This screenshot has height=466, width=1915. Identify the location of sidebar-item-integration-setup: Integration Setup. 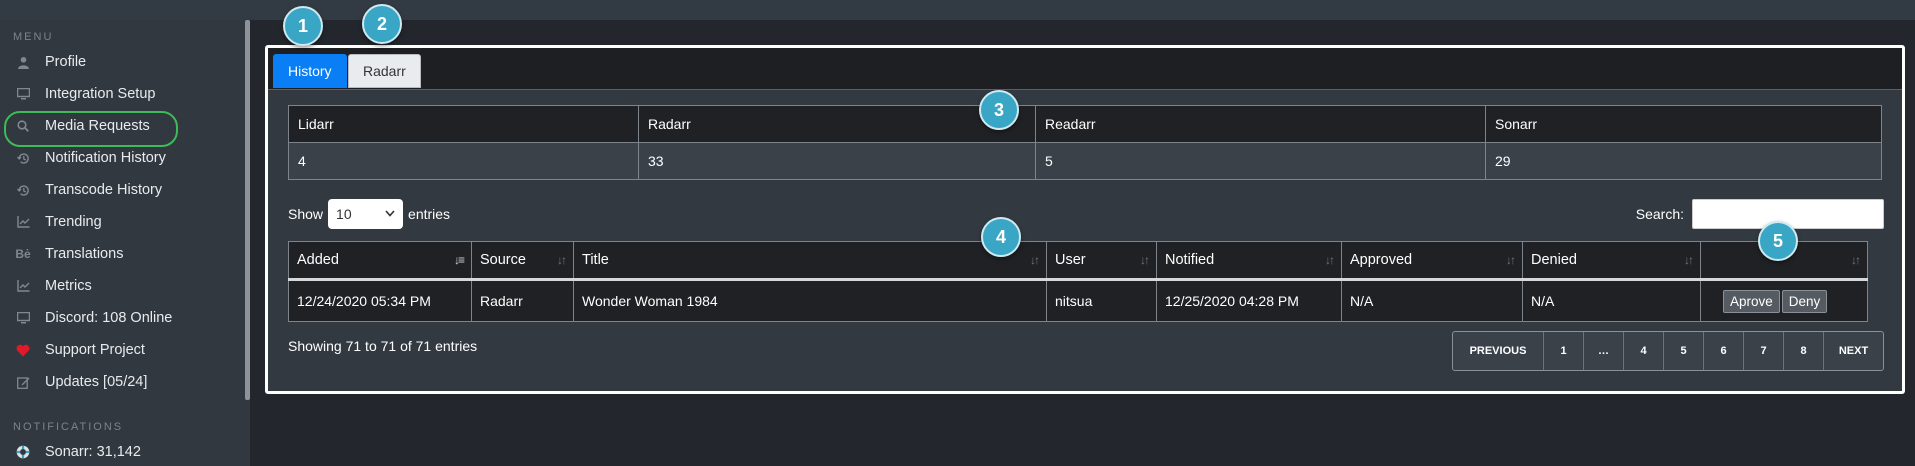
(125, 94).